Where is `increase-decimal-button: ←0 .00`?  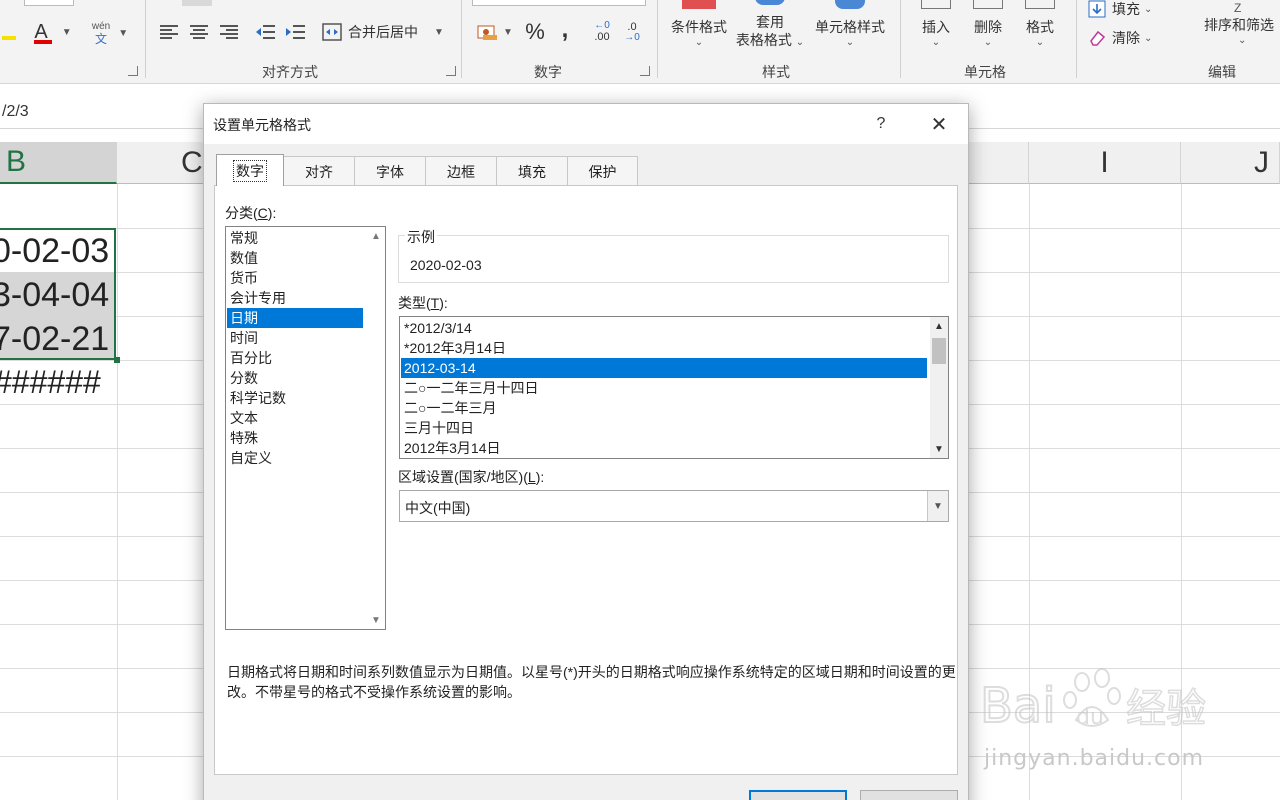
increase-decimal-button: ←0 .00 is located at coordinates (602, 32).